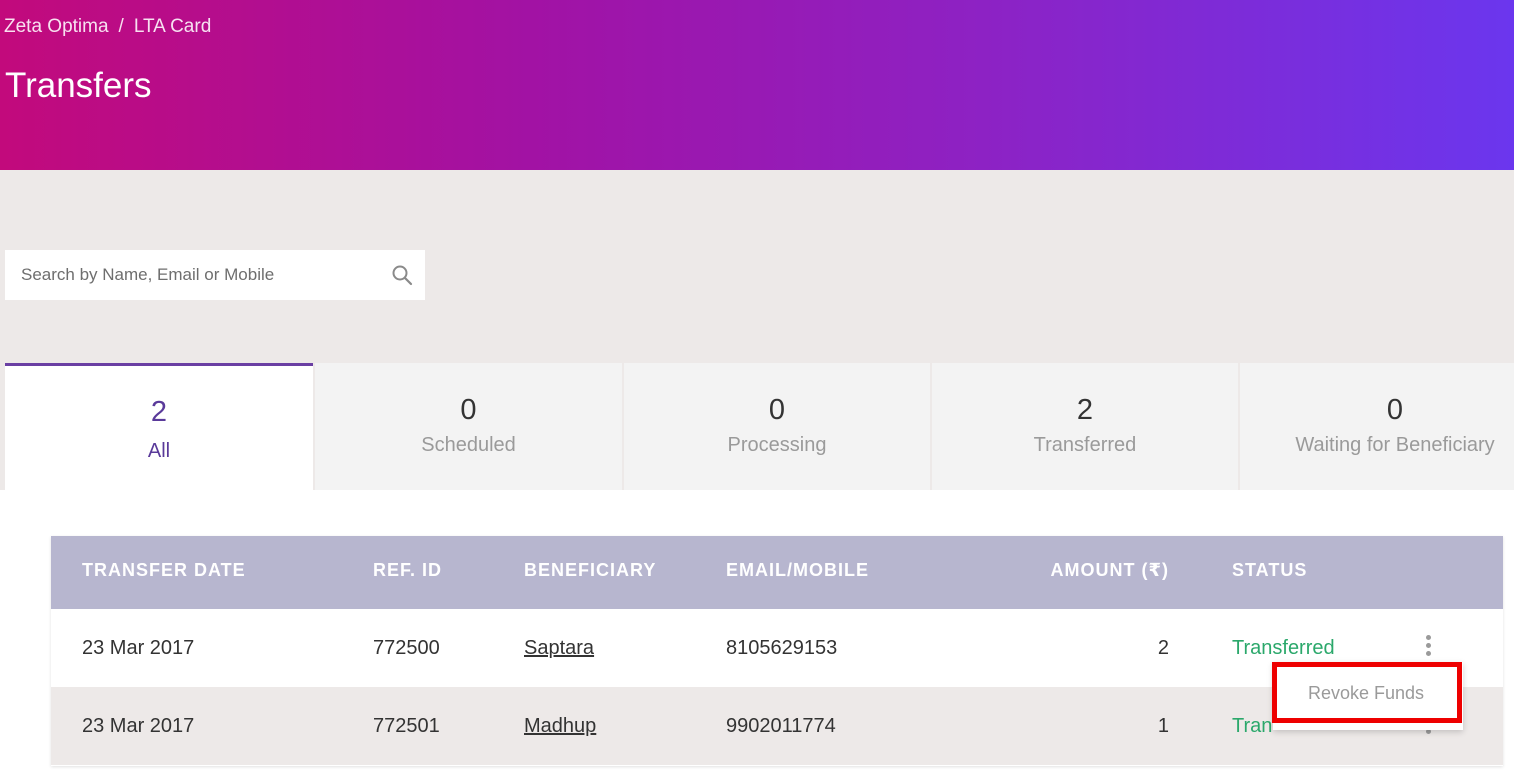 This screenshot has height=773, width=1514. I want to click on status-badge: Transferred, so click(1283, 648).